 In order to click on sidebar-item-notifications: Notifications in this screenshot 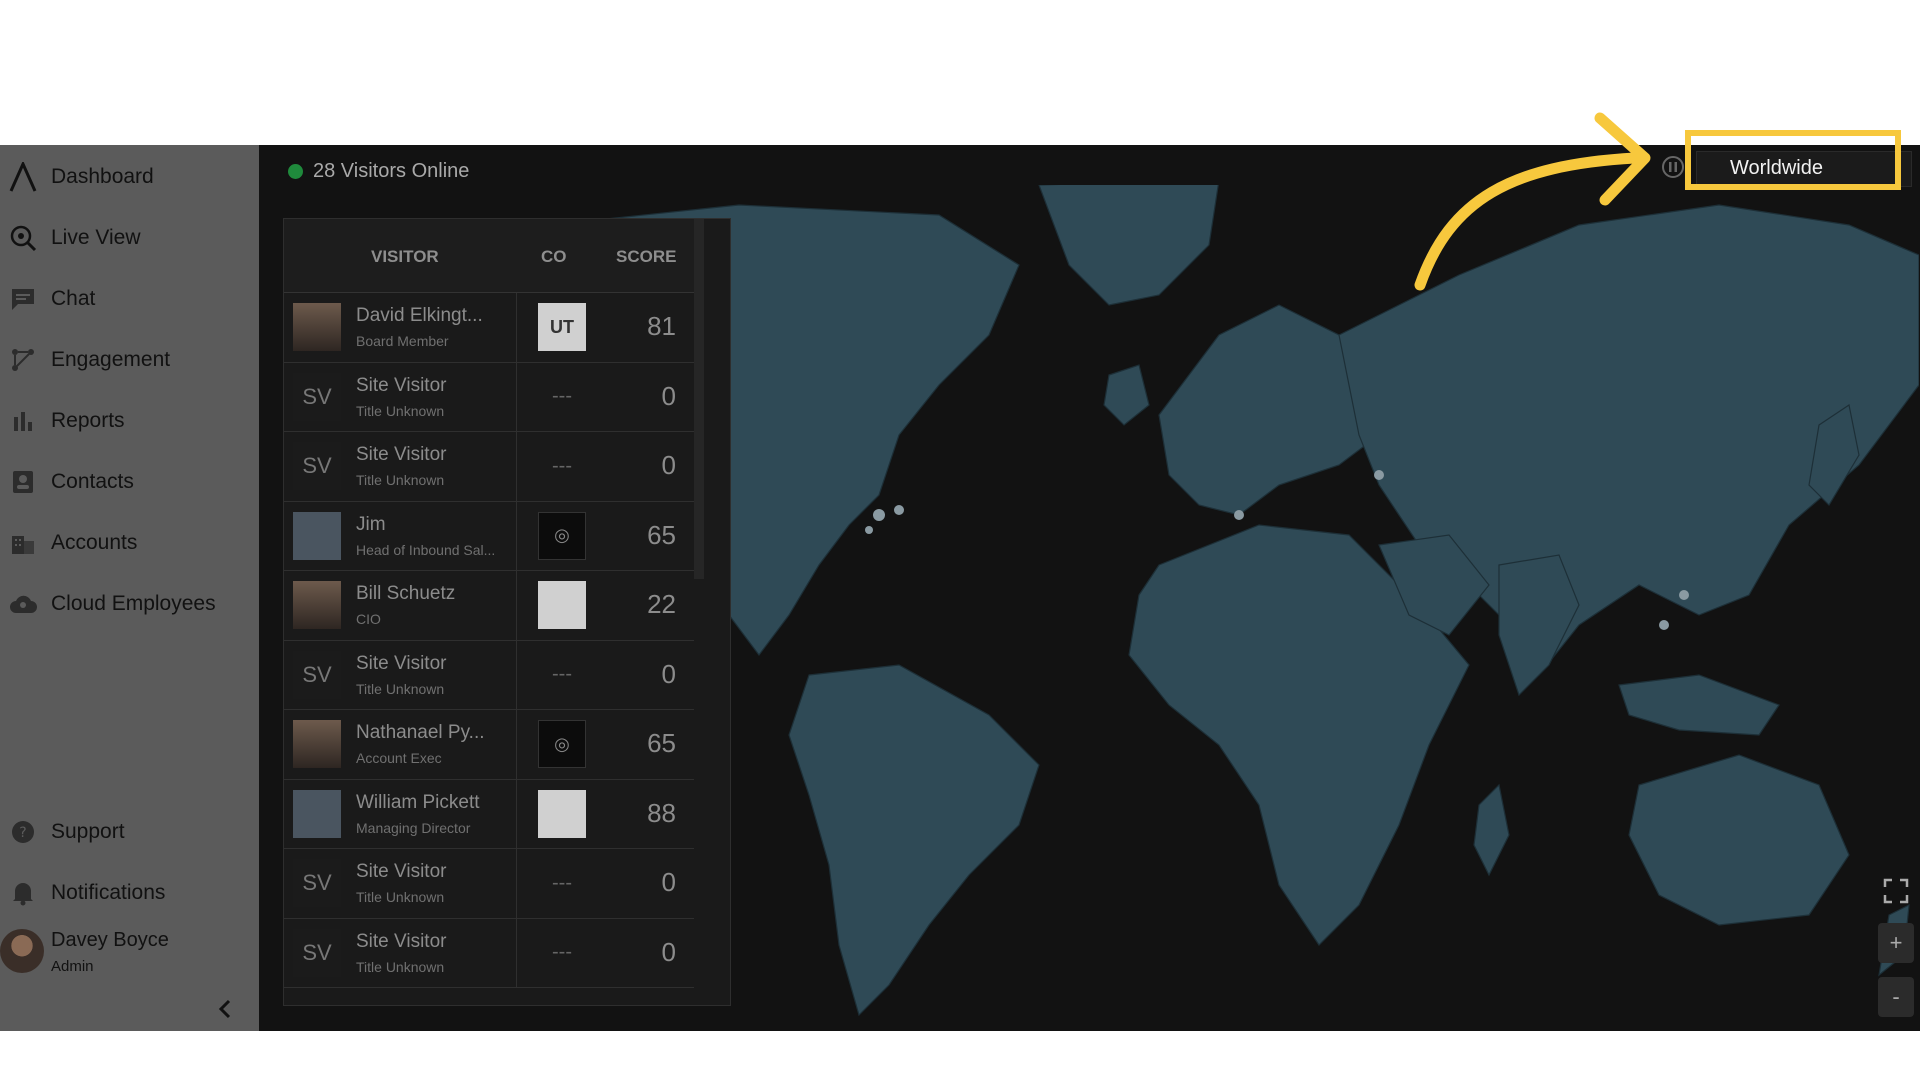, I will do `click(129, 893)`.